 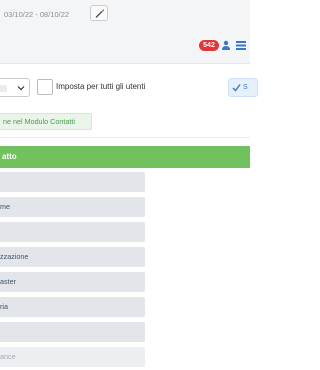 What do you see at coordinates (21, 88) in the screenshot?
I see `chevron-down-icon` at bounding box center [21, 88].